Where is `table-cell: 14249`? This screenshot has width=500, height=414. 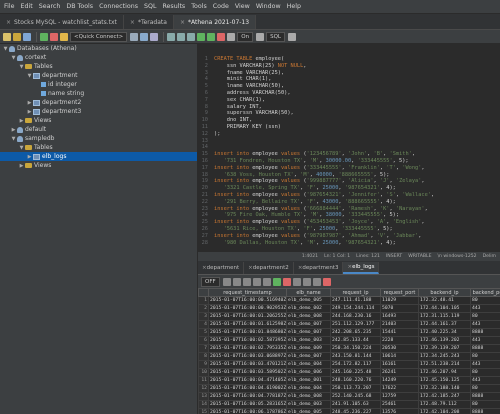 table-cell: 14249 is located at coordinates (399, 380).